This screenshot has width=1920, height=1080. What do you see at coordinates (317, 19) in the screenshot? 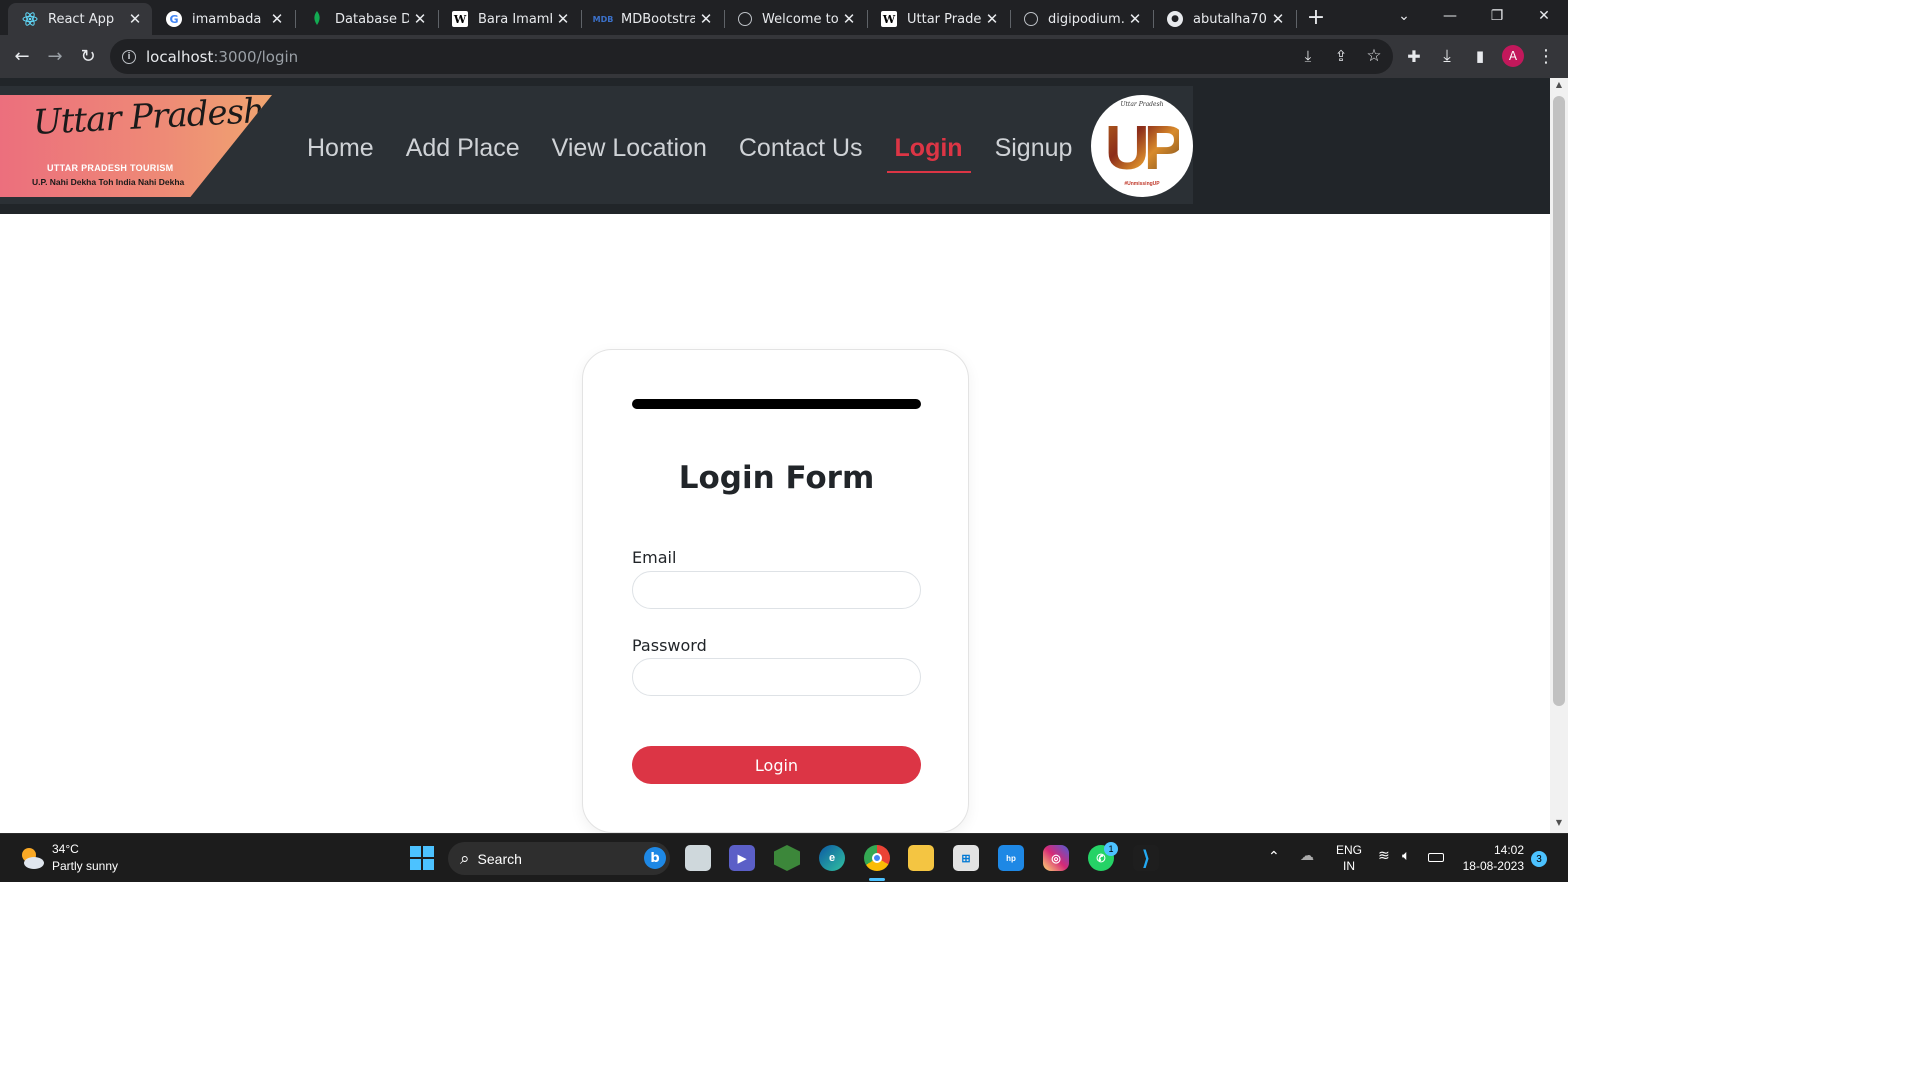
I see `mongodb-icon` at bounding box center [317, 19].